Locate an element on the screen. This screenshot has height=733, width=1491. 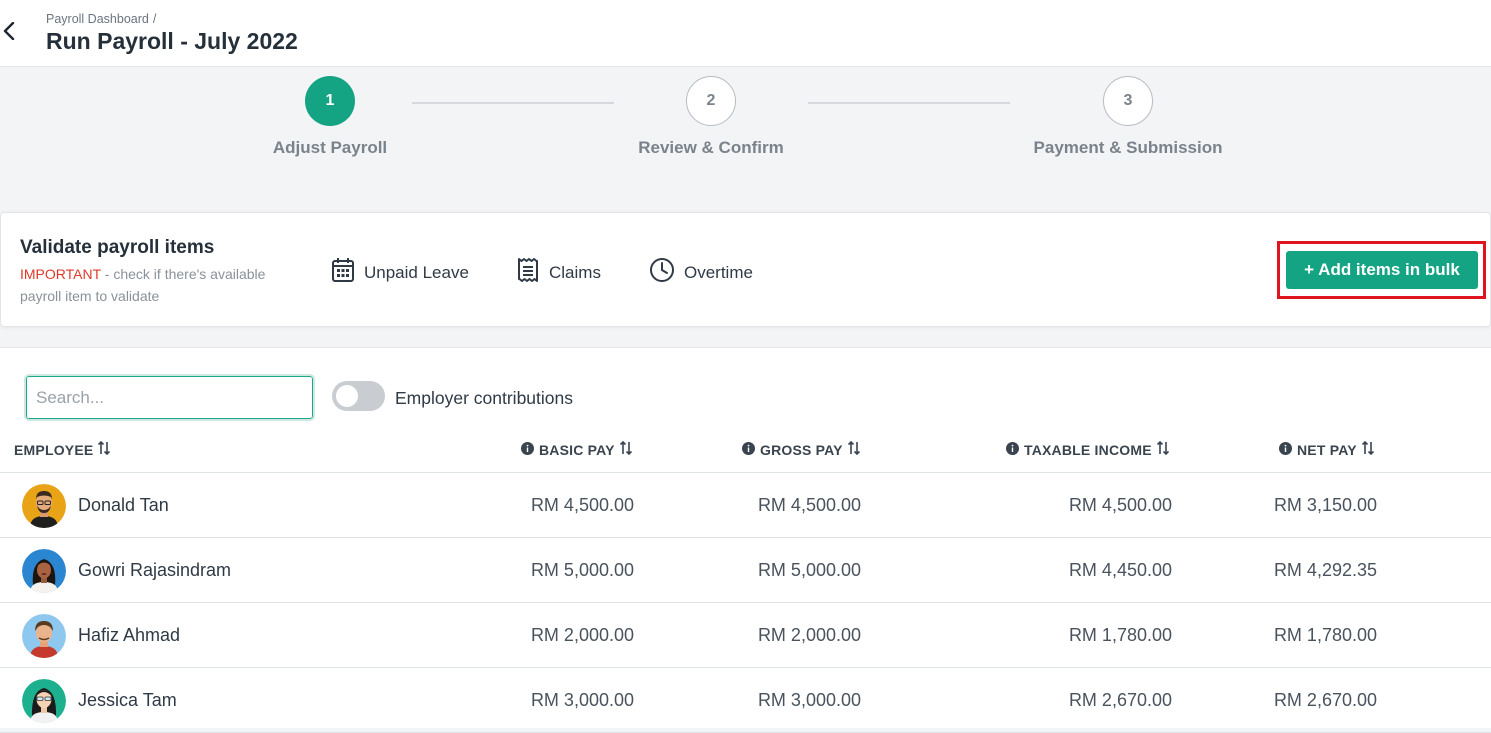
gross-pay-cell: RM 5,000.00 is located at coordinates (809, 570).